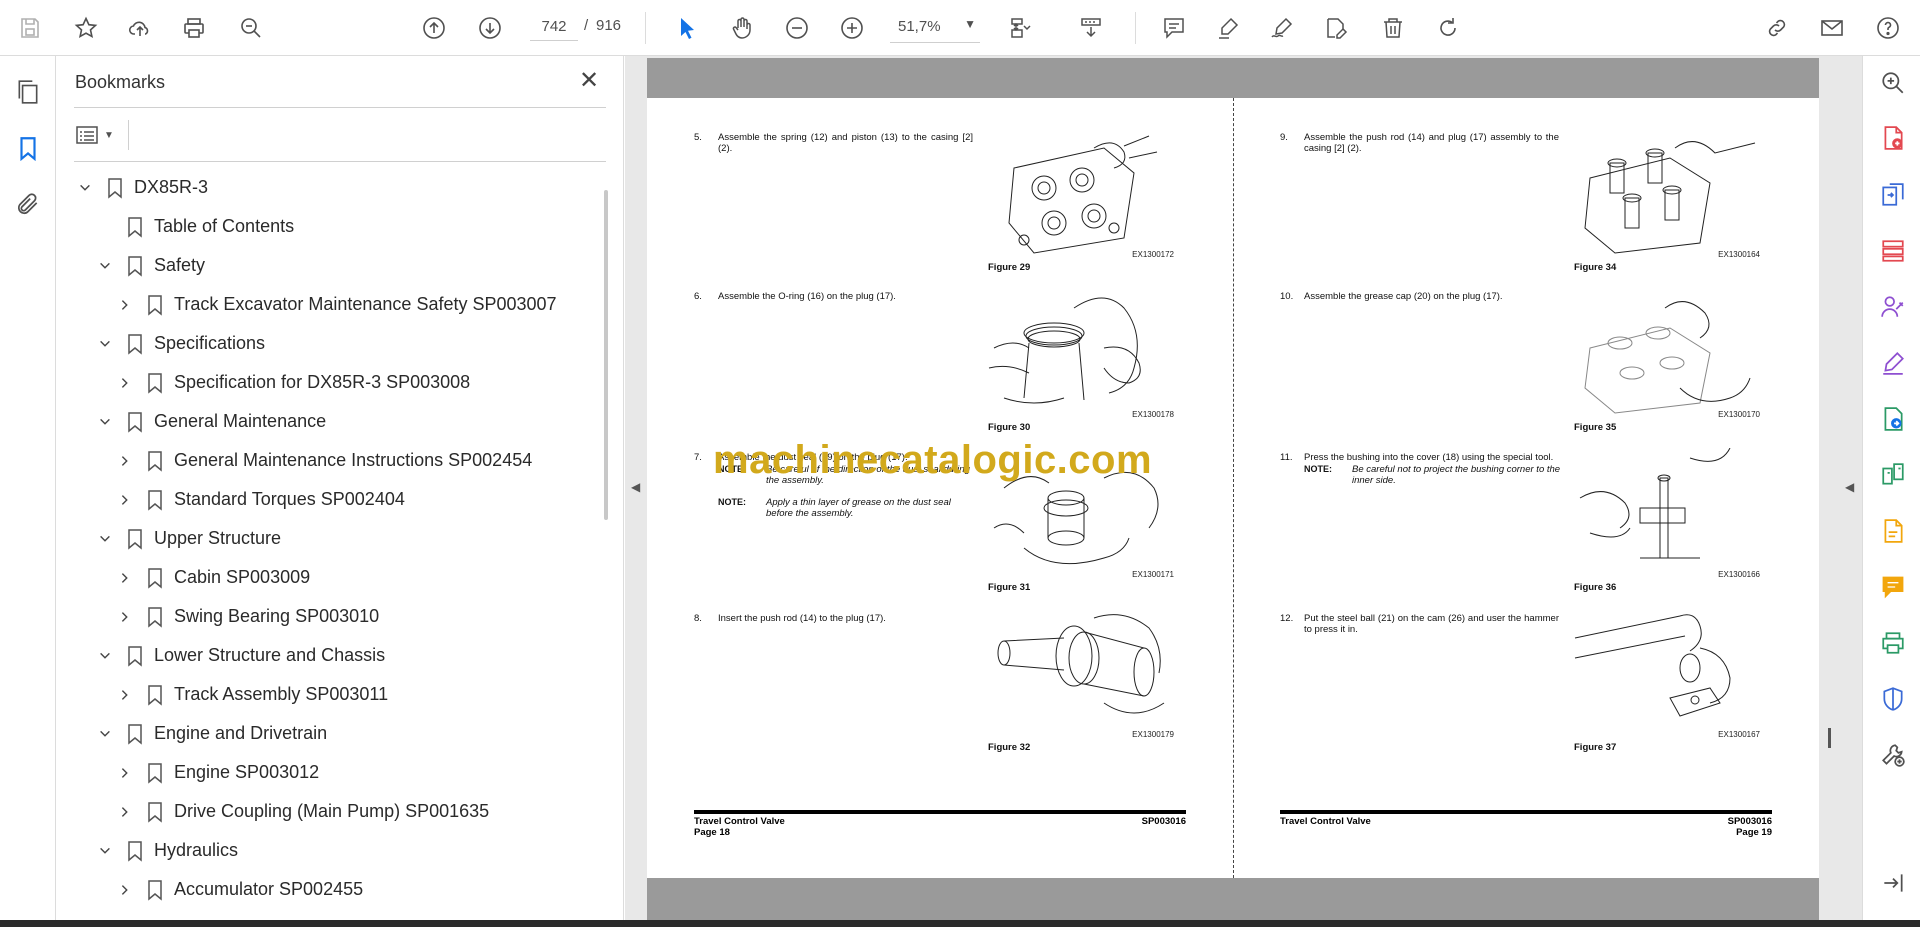  I want to click on bookmarks-scrollbar, so click(606, 355).